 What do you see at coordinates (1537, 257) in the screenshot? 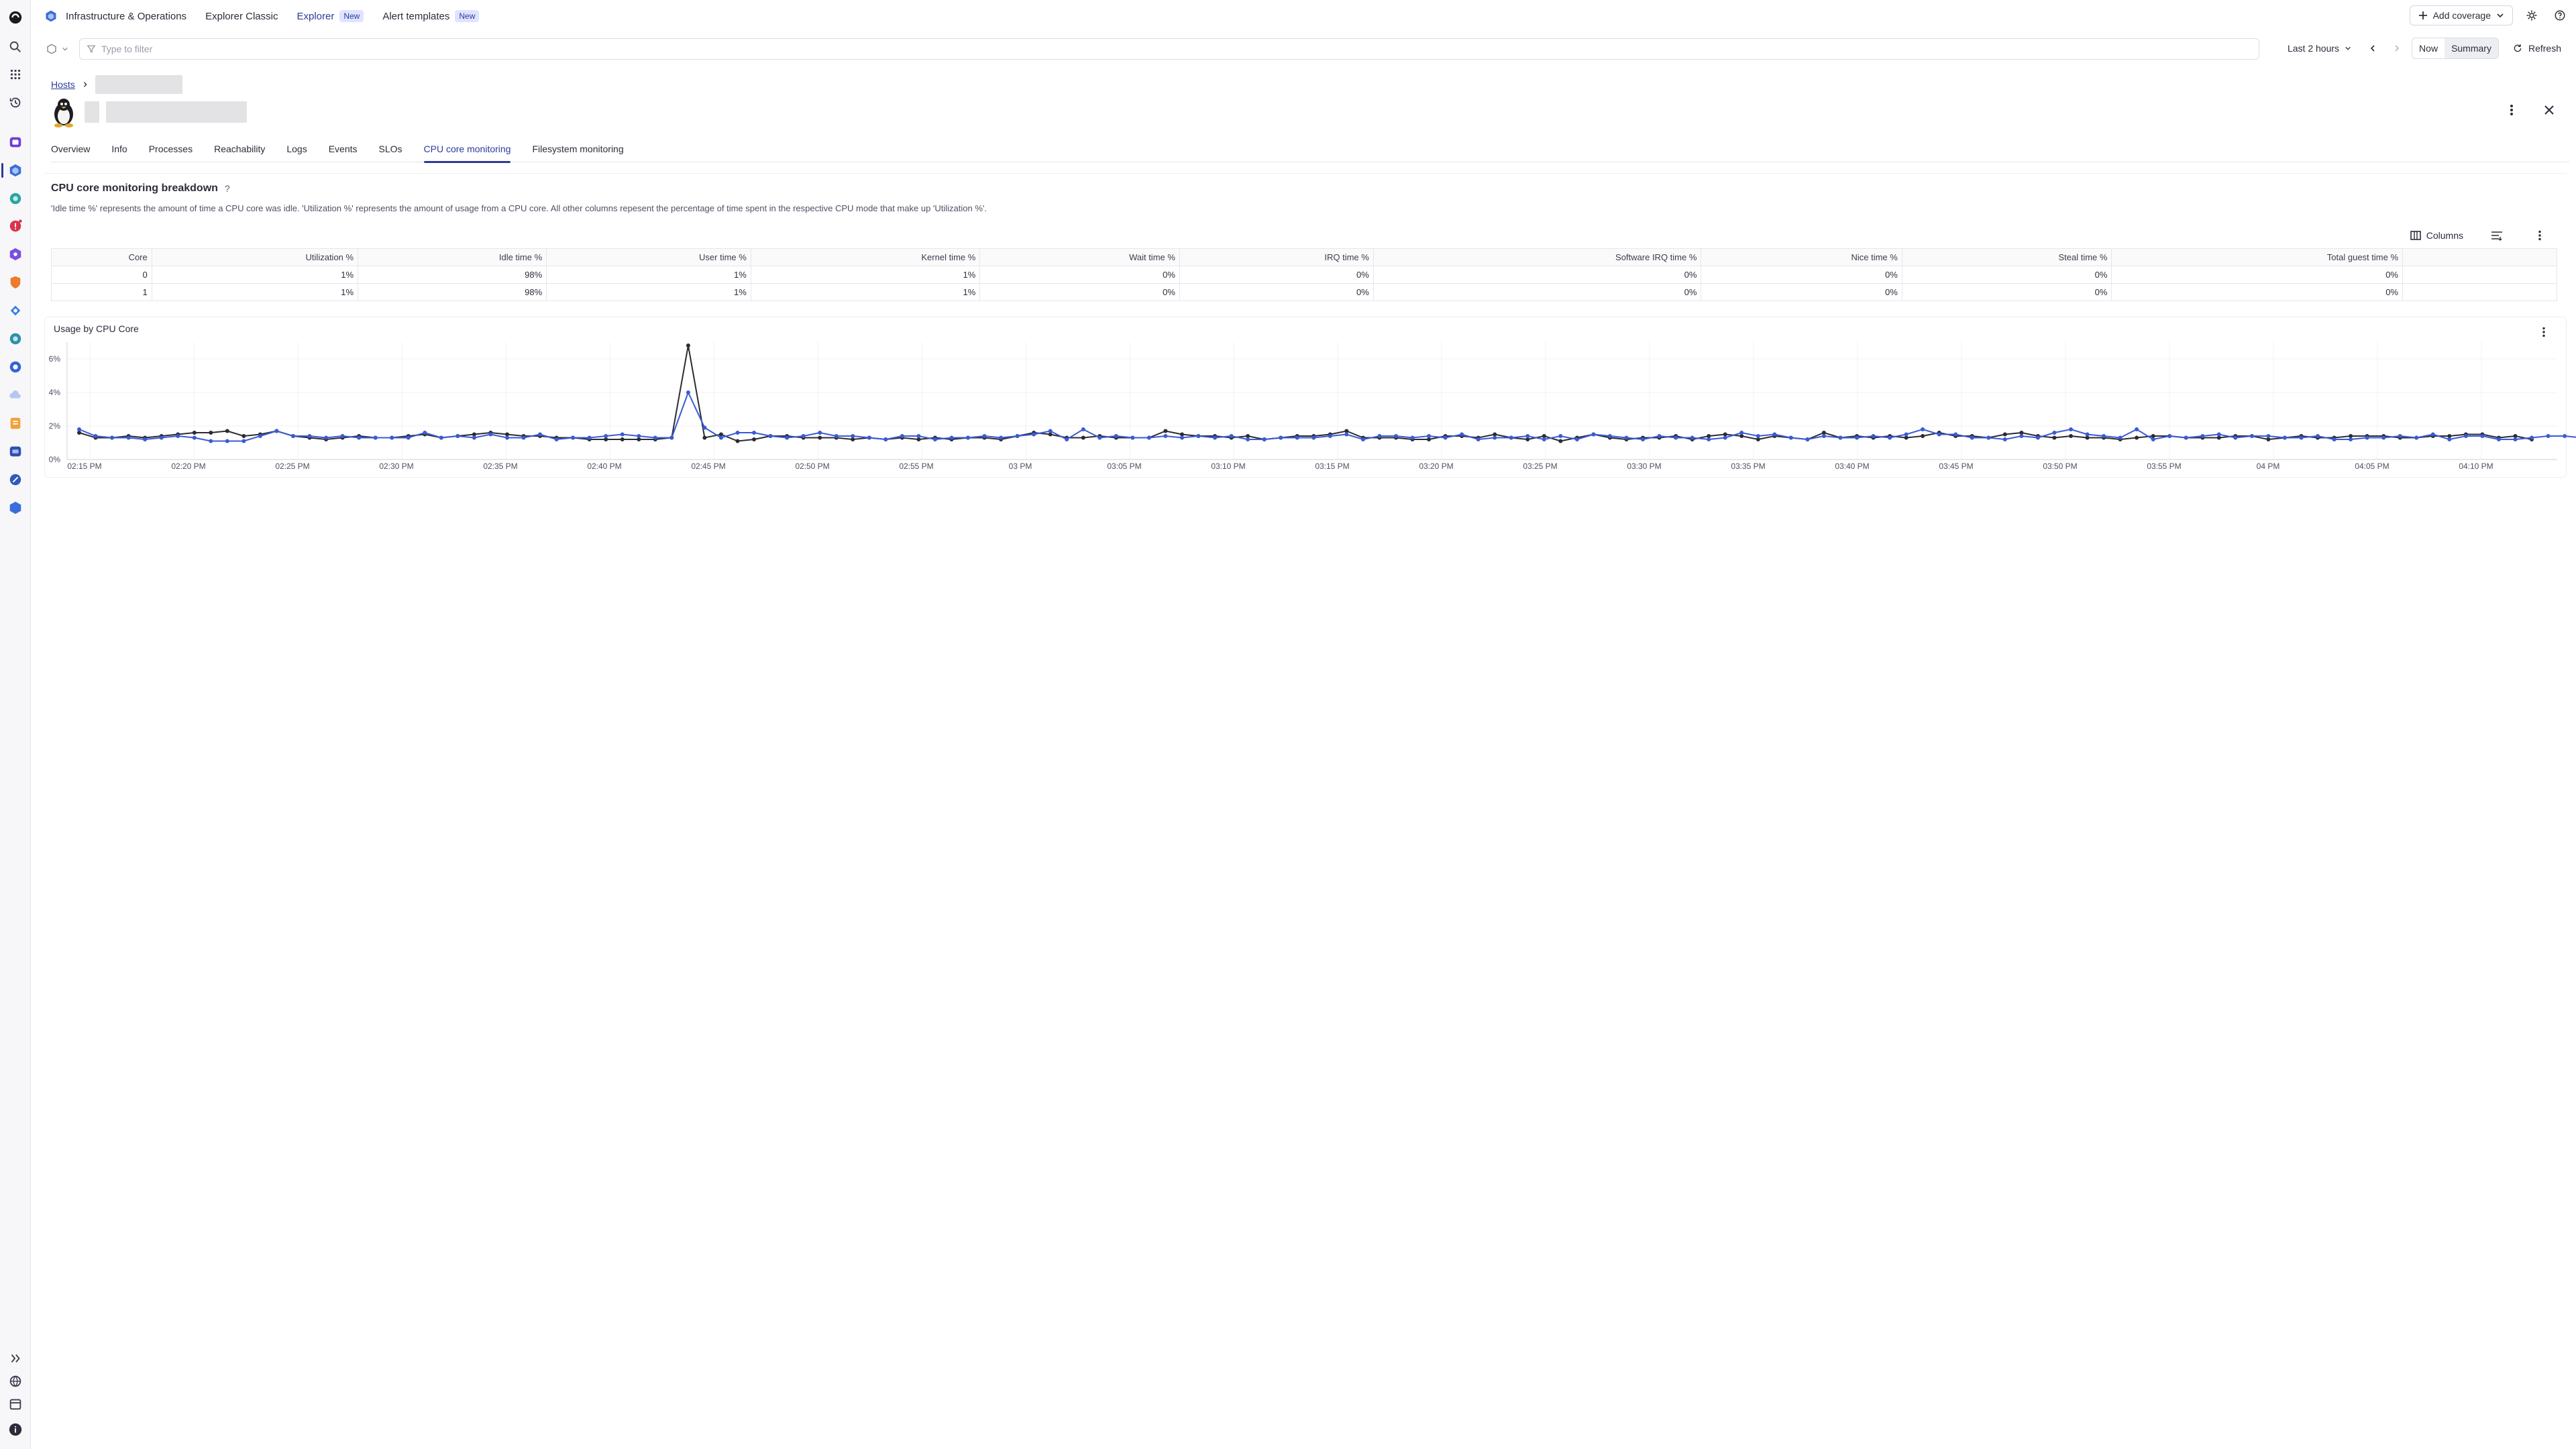
I see `column-header: Software IRQ time %` at bounding box center [1537, 257].